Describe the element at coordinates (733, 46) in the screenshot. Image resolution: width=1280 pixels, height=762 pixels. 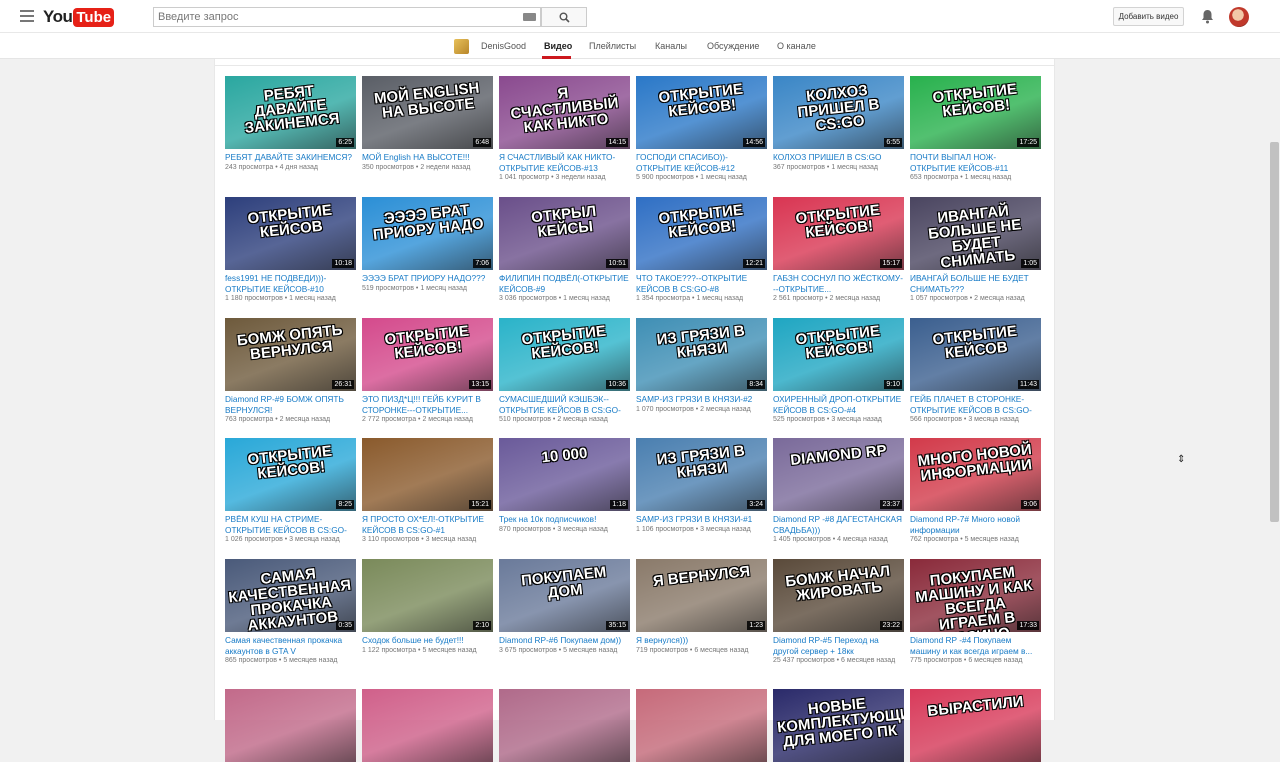
I see `tab-discussion: Обсуждение` at that location.